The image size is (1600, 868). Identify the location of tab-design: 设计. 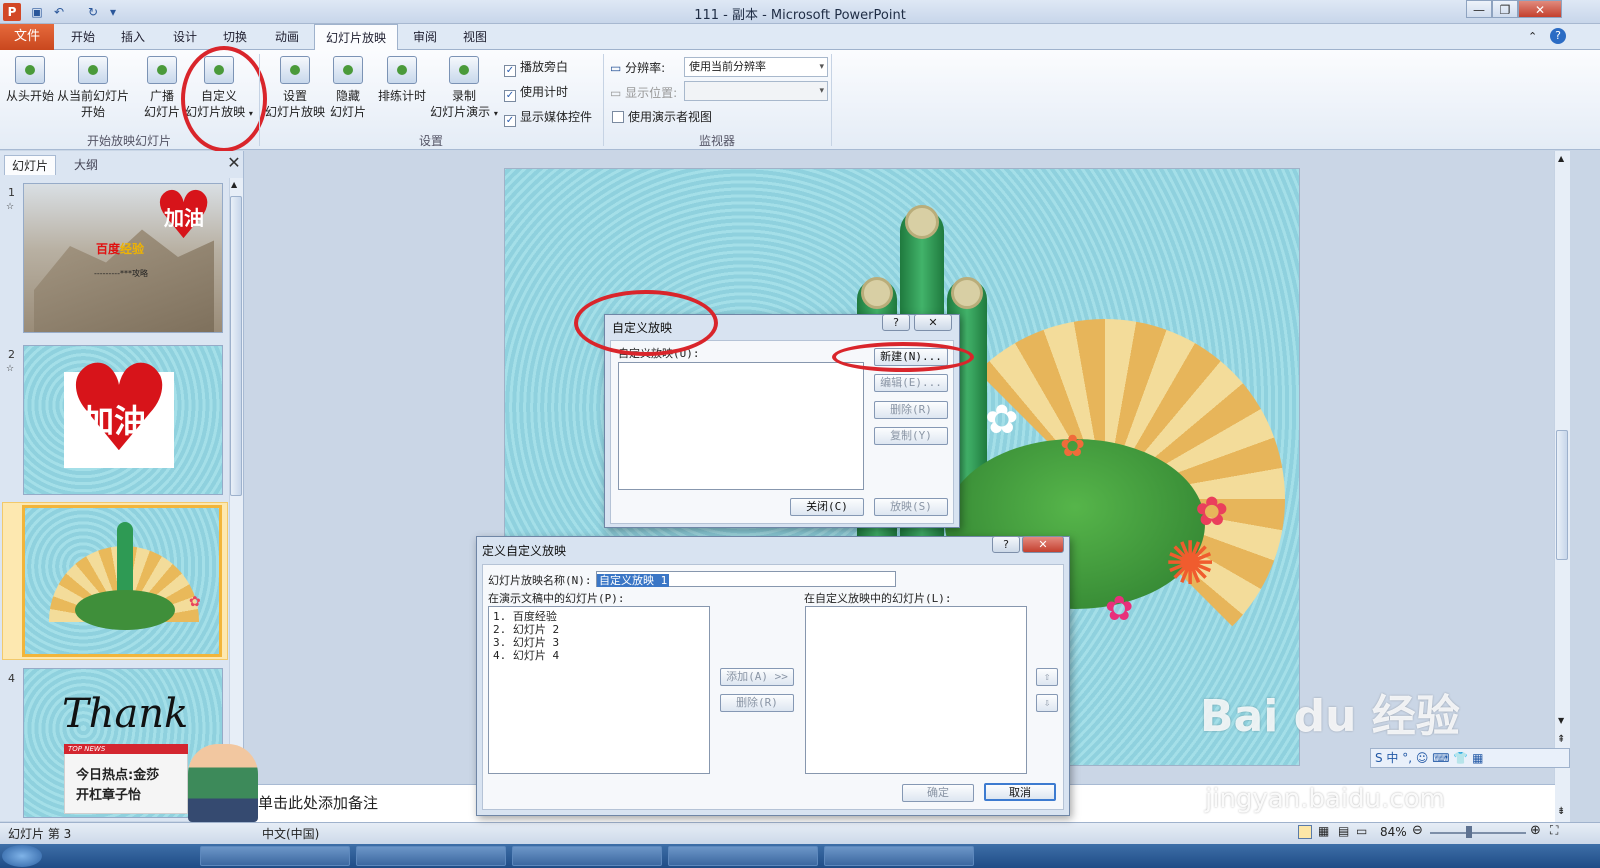
(185, 37).